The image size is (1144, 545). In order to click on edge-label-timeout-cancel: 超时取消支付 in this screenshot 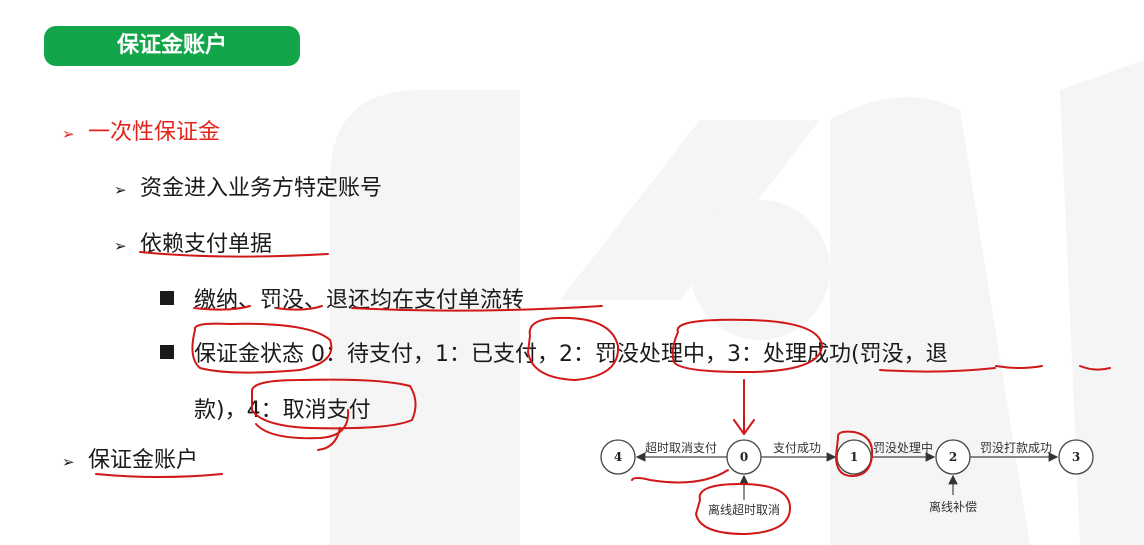, I will do `click(681, 447)`.